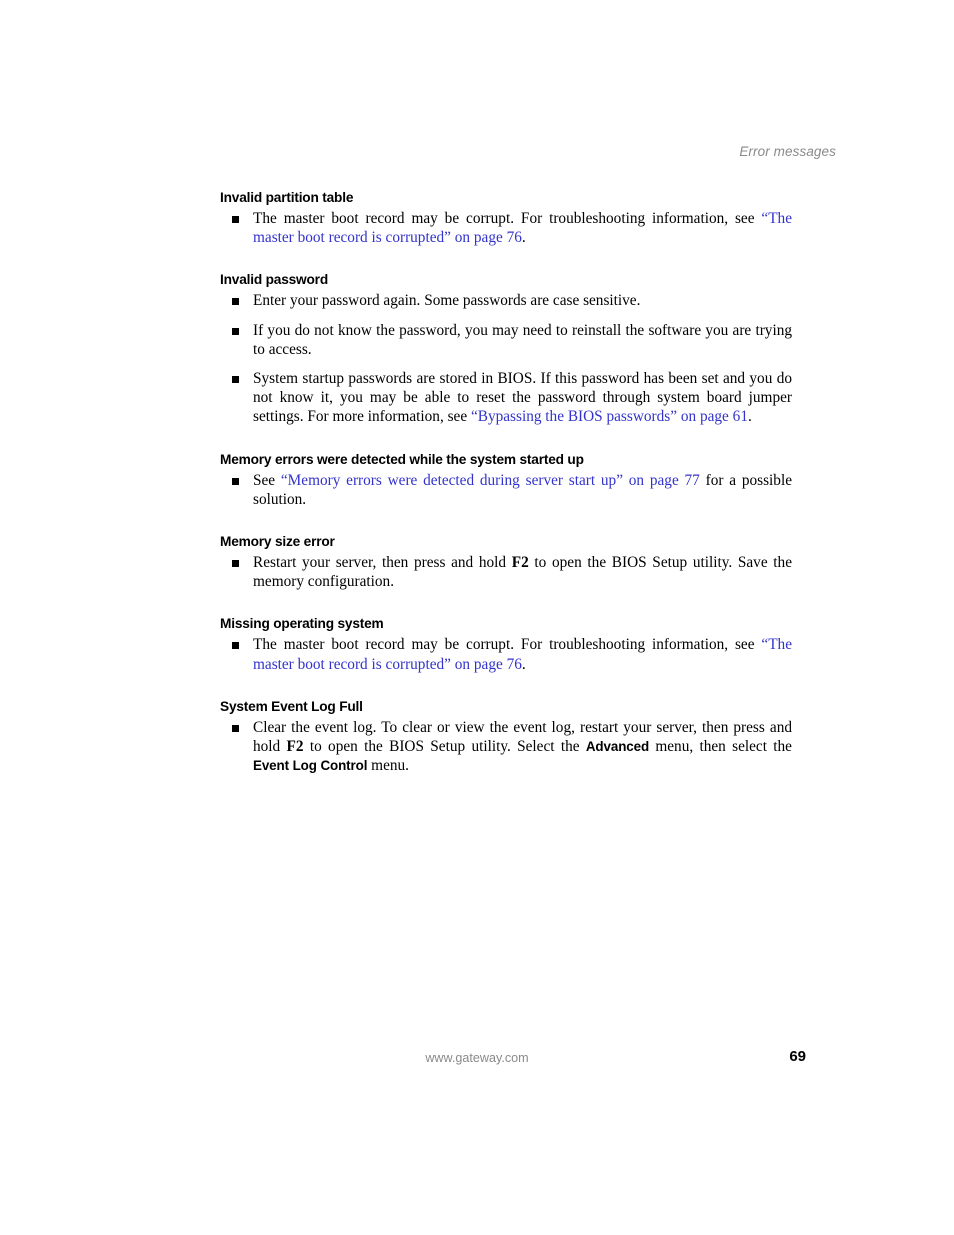 Image resolution: width=954 pixels, height=1235 pixels. What do you see at coordinates (797, 1056) in the screenshot?
I see `footer-page-number: 69` at bounding box center [797, 1056].